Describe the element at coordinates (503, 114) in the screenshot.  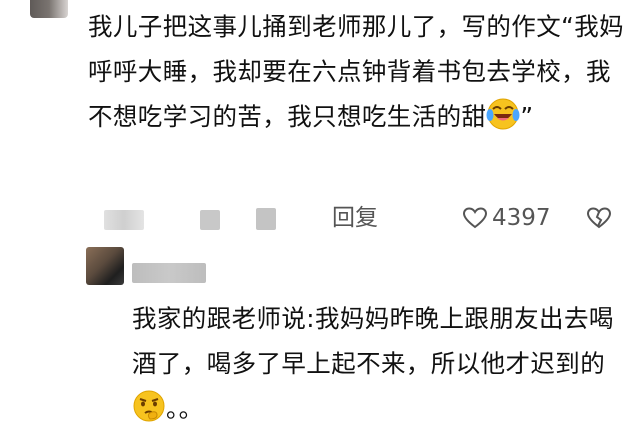
I see `laughing-crying-emoji-icon` at that location.